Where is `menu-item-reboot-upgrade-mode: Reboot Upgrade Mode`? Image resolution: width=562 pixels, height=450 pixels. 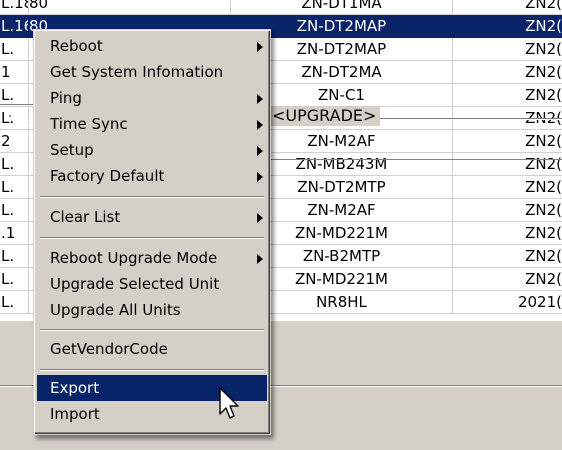
menu-item-reboot-upgrade-mode: Reboot Upgrade Mode is located at coordinates (152, 258).